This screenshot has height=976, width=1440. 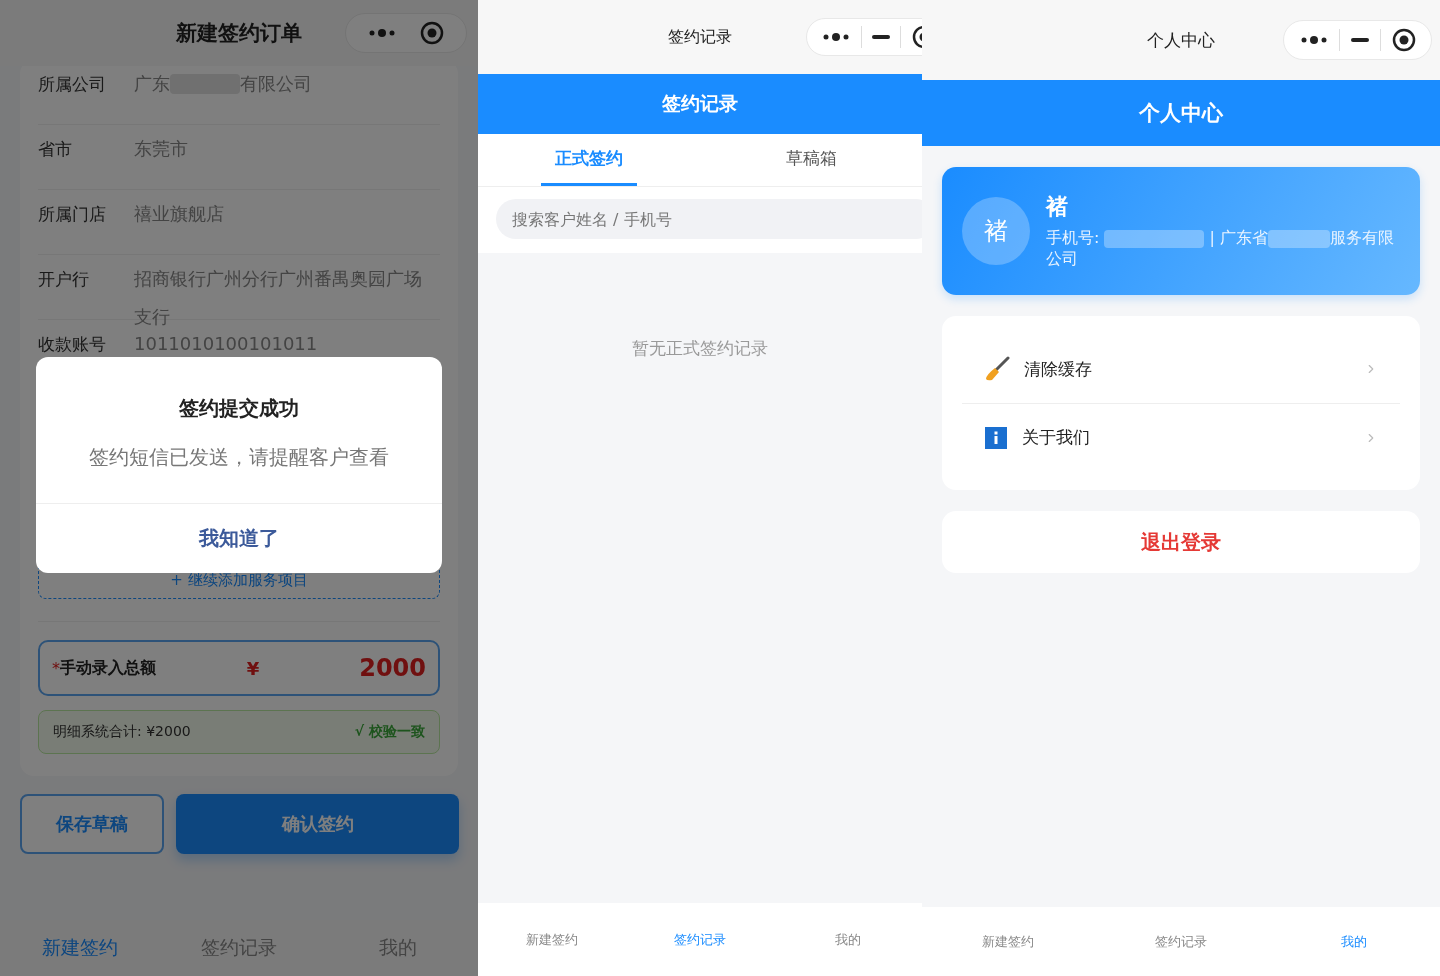 I want to click on total-amount-field: *手动录入总额 ¥ 2000, so click(x=239, y=668).